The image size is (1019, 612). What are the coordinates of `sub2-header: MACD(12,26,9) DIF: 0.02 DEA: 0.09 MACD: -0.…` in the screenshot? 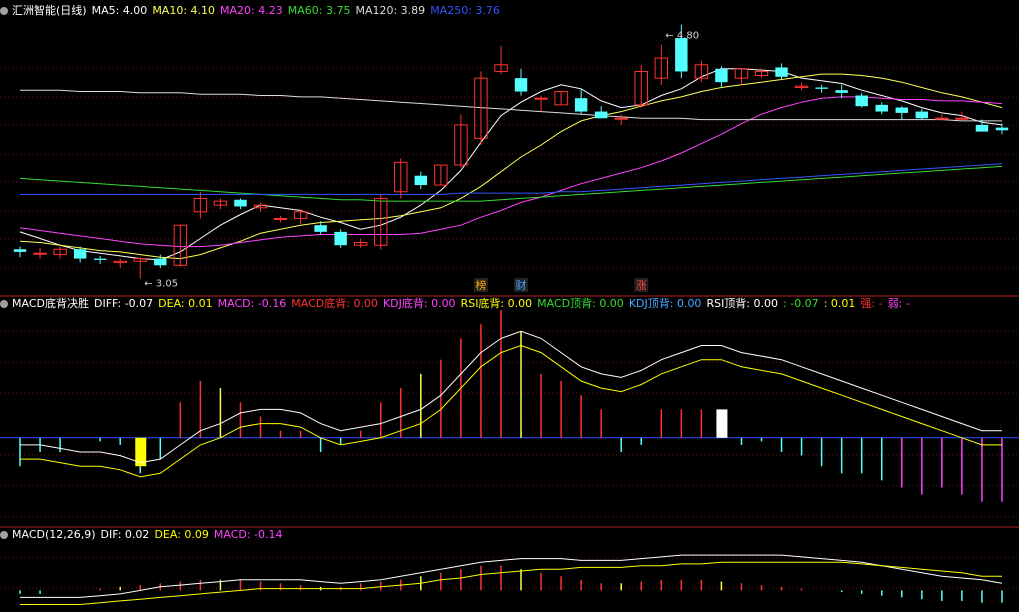 It's located at (146, 535).